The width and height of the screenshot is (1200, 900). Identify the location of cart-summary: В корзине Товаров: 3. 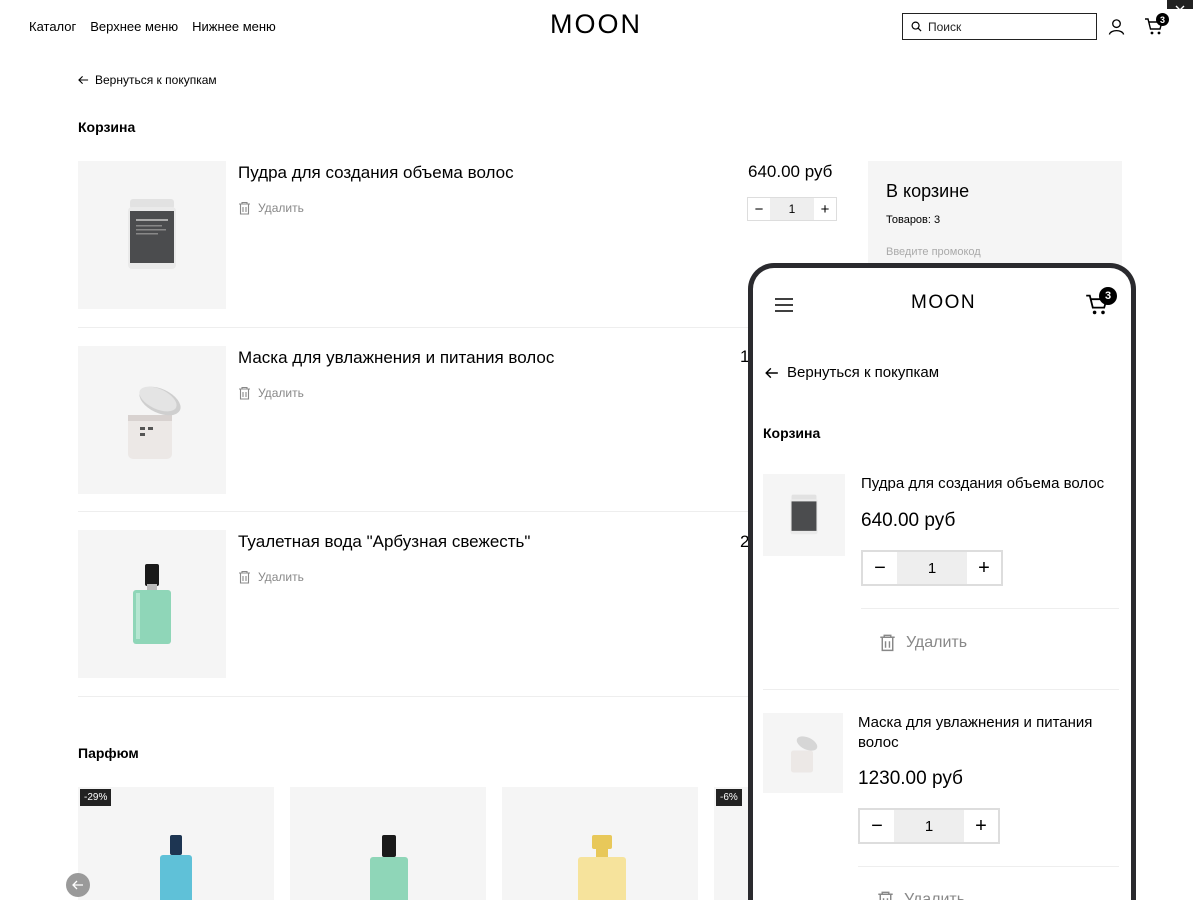
(995, 216).